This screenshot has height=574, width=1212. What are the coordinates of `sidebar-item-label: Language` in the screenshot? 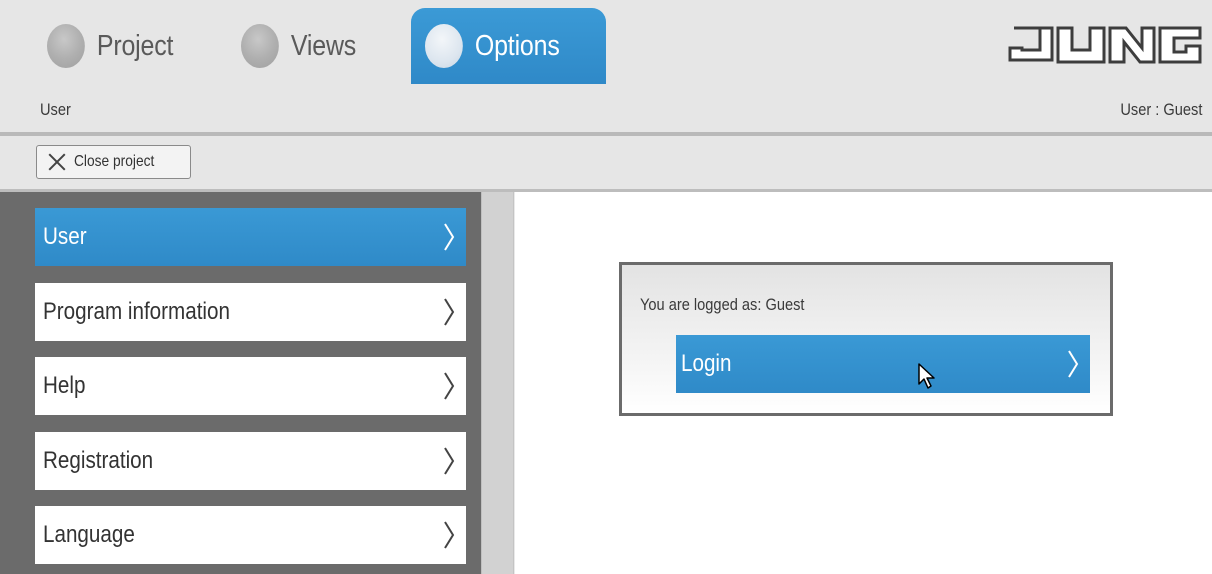 It's located at (89, 534).